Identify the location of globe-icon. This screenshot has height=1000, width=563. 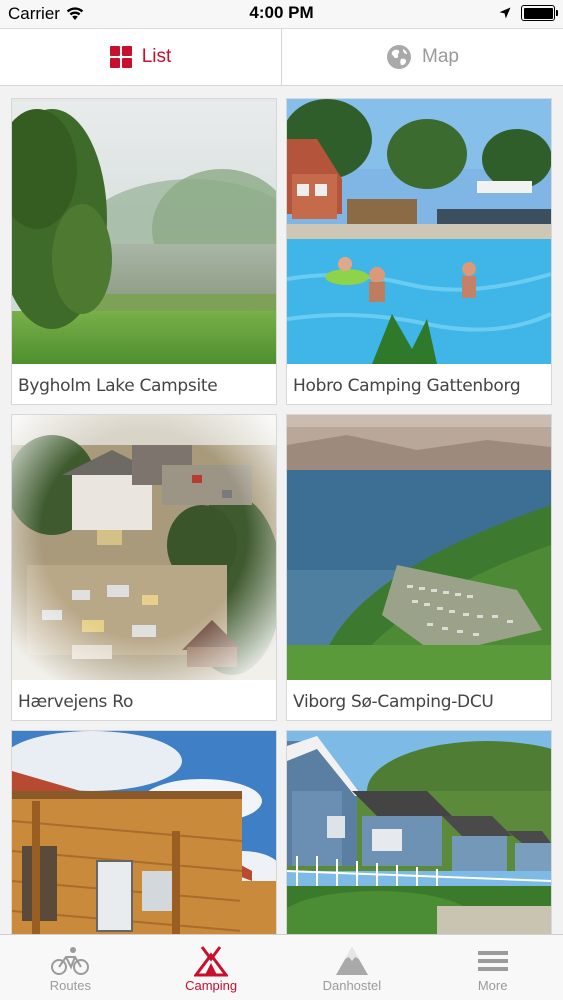
(399, 57).